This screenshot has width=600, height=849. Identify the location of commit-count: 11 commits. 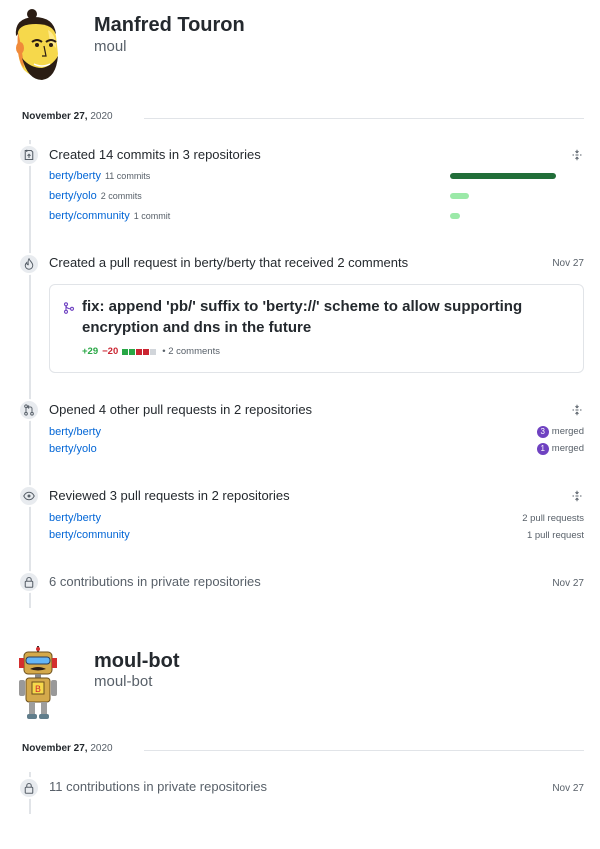
(127, 176).